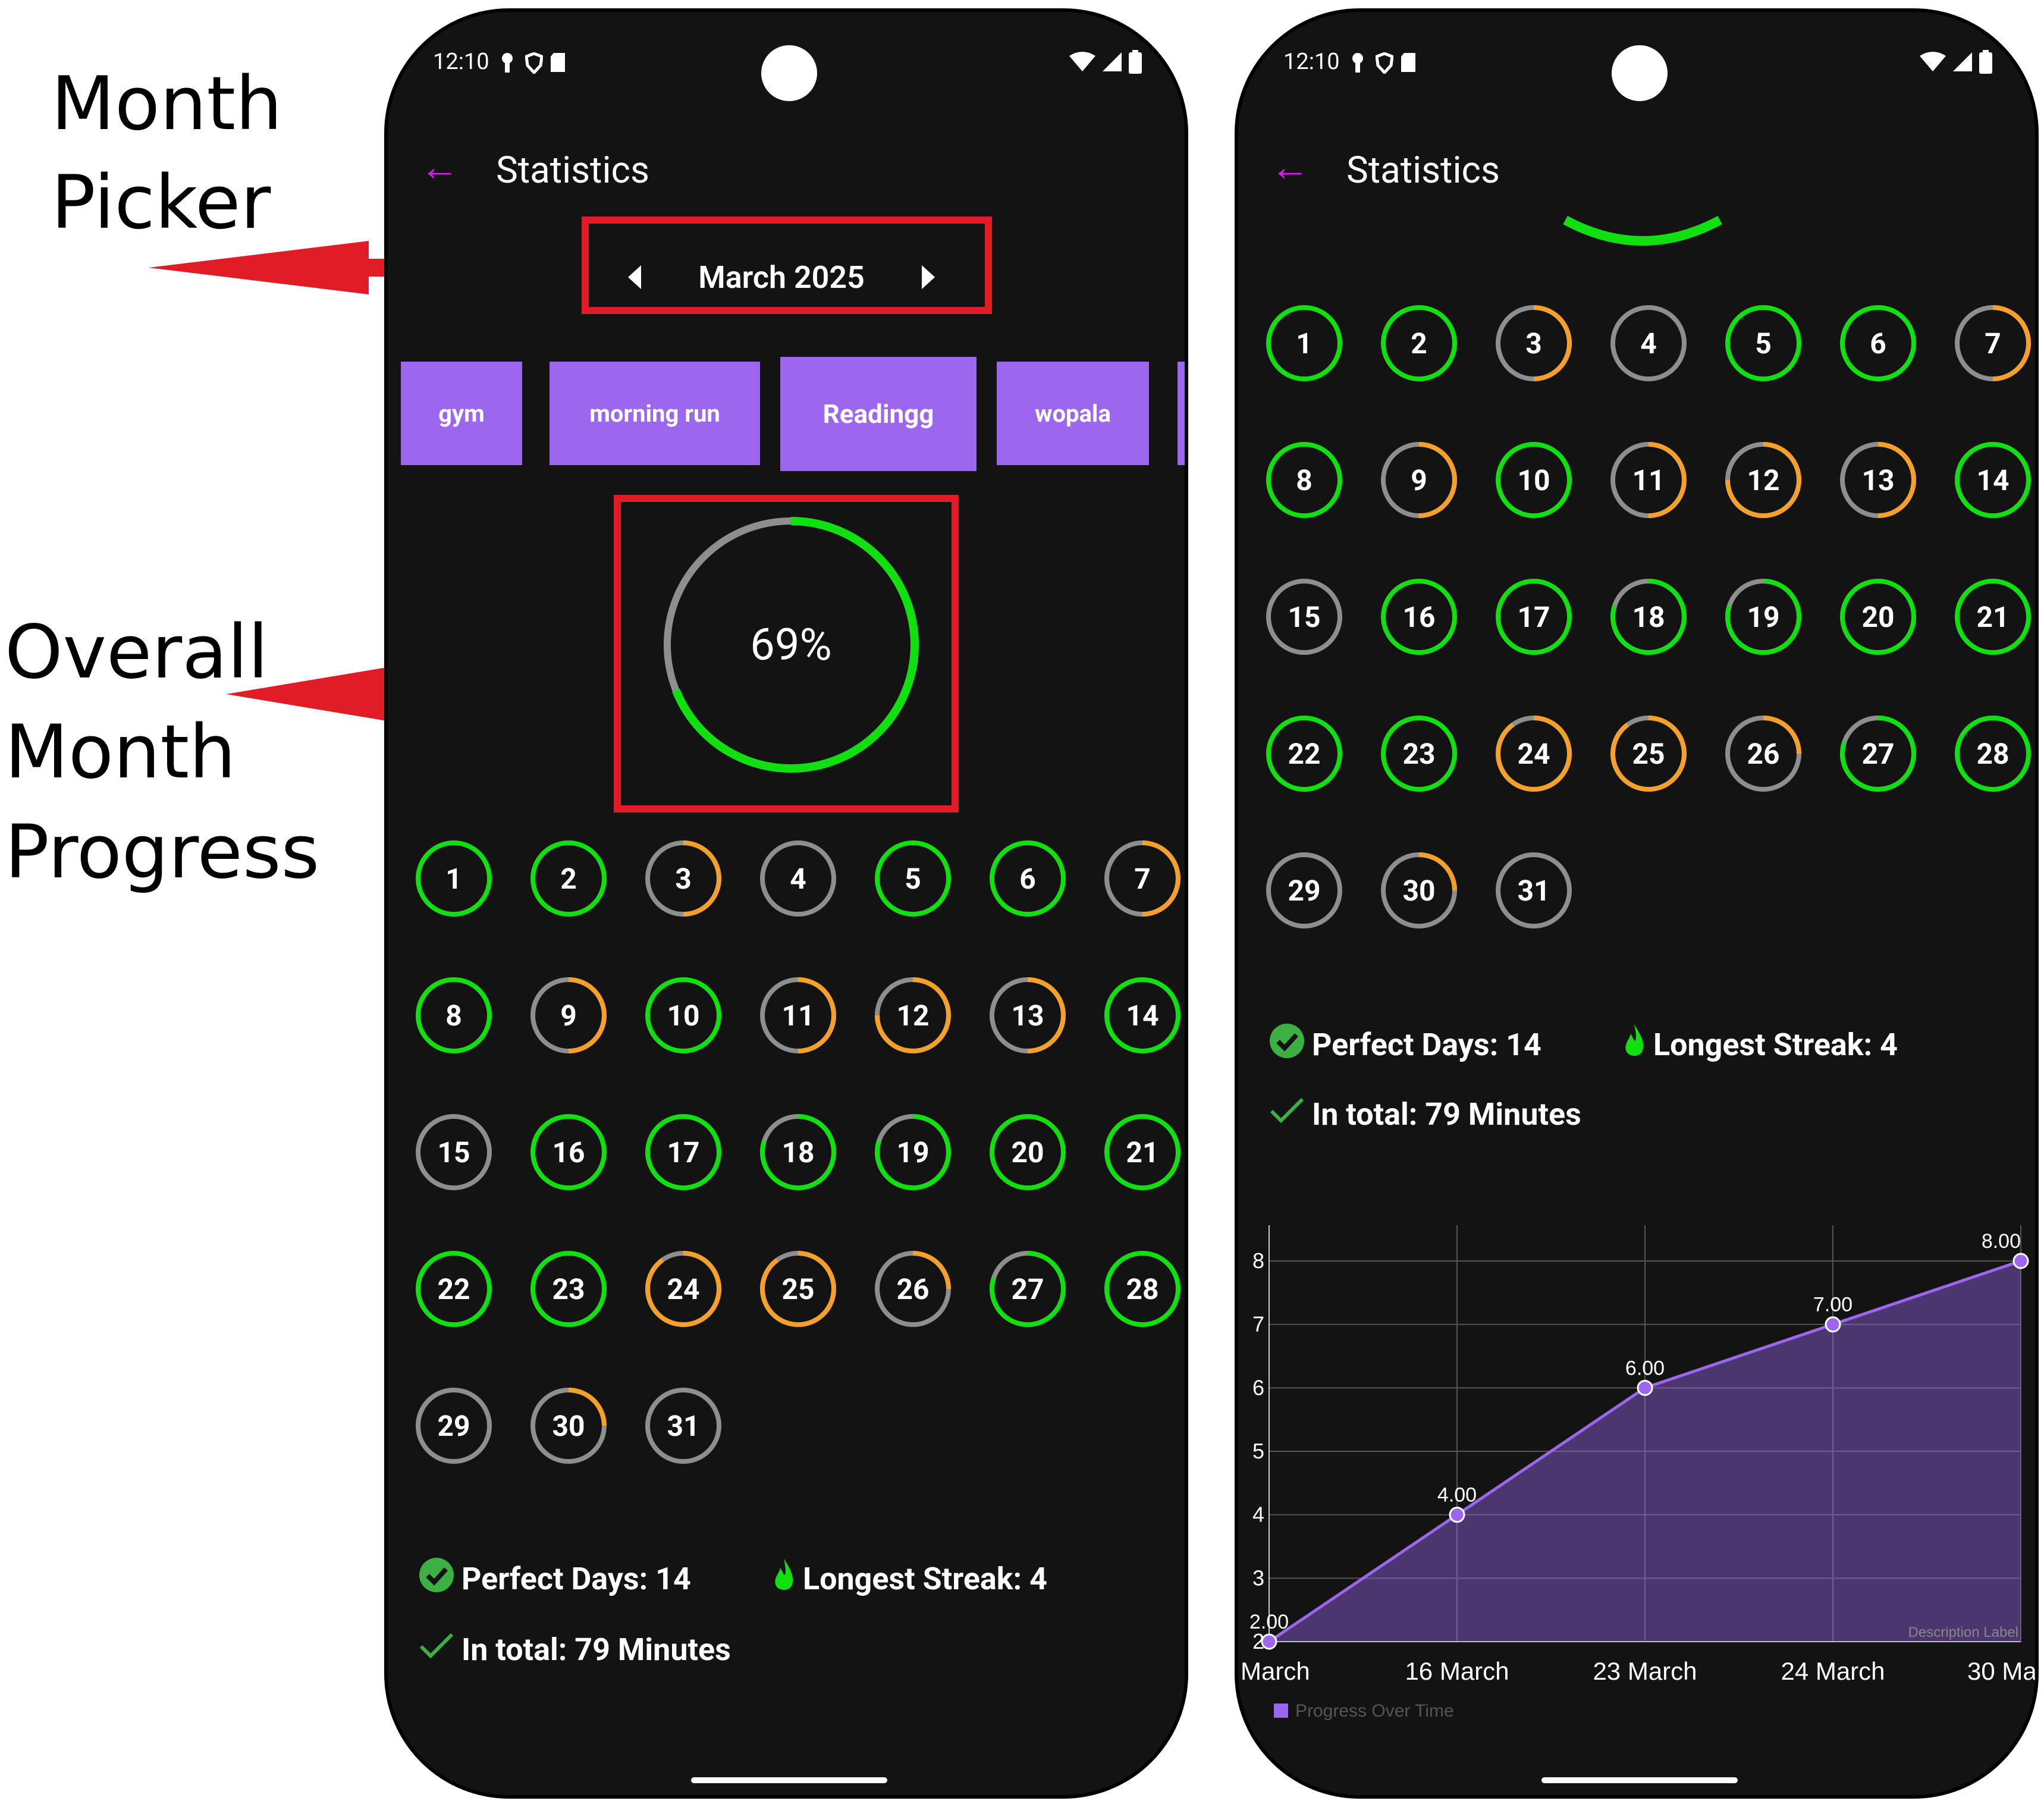 The image size is (2044, 1807). Describe the element at coordinates (655, 413) in the screenshot. I see `habit-chip: morning run` at that location.